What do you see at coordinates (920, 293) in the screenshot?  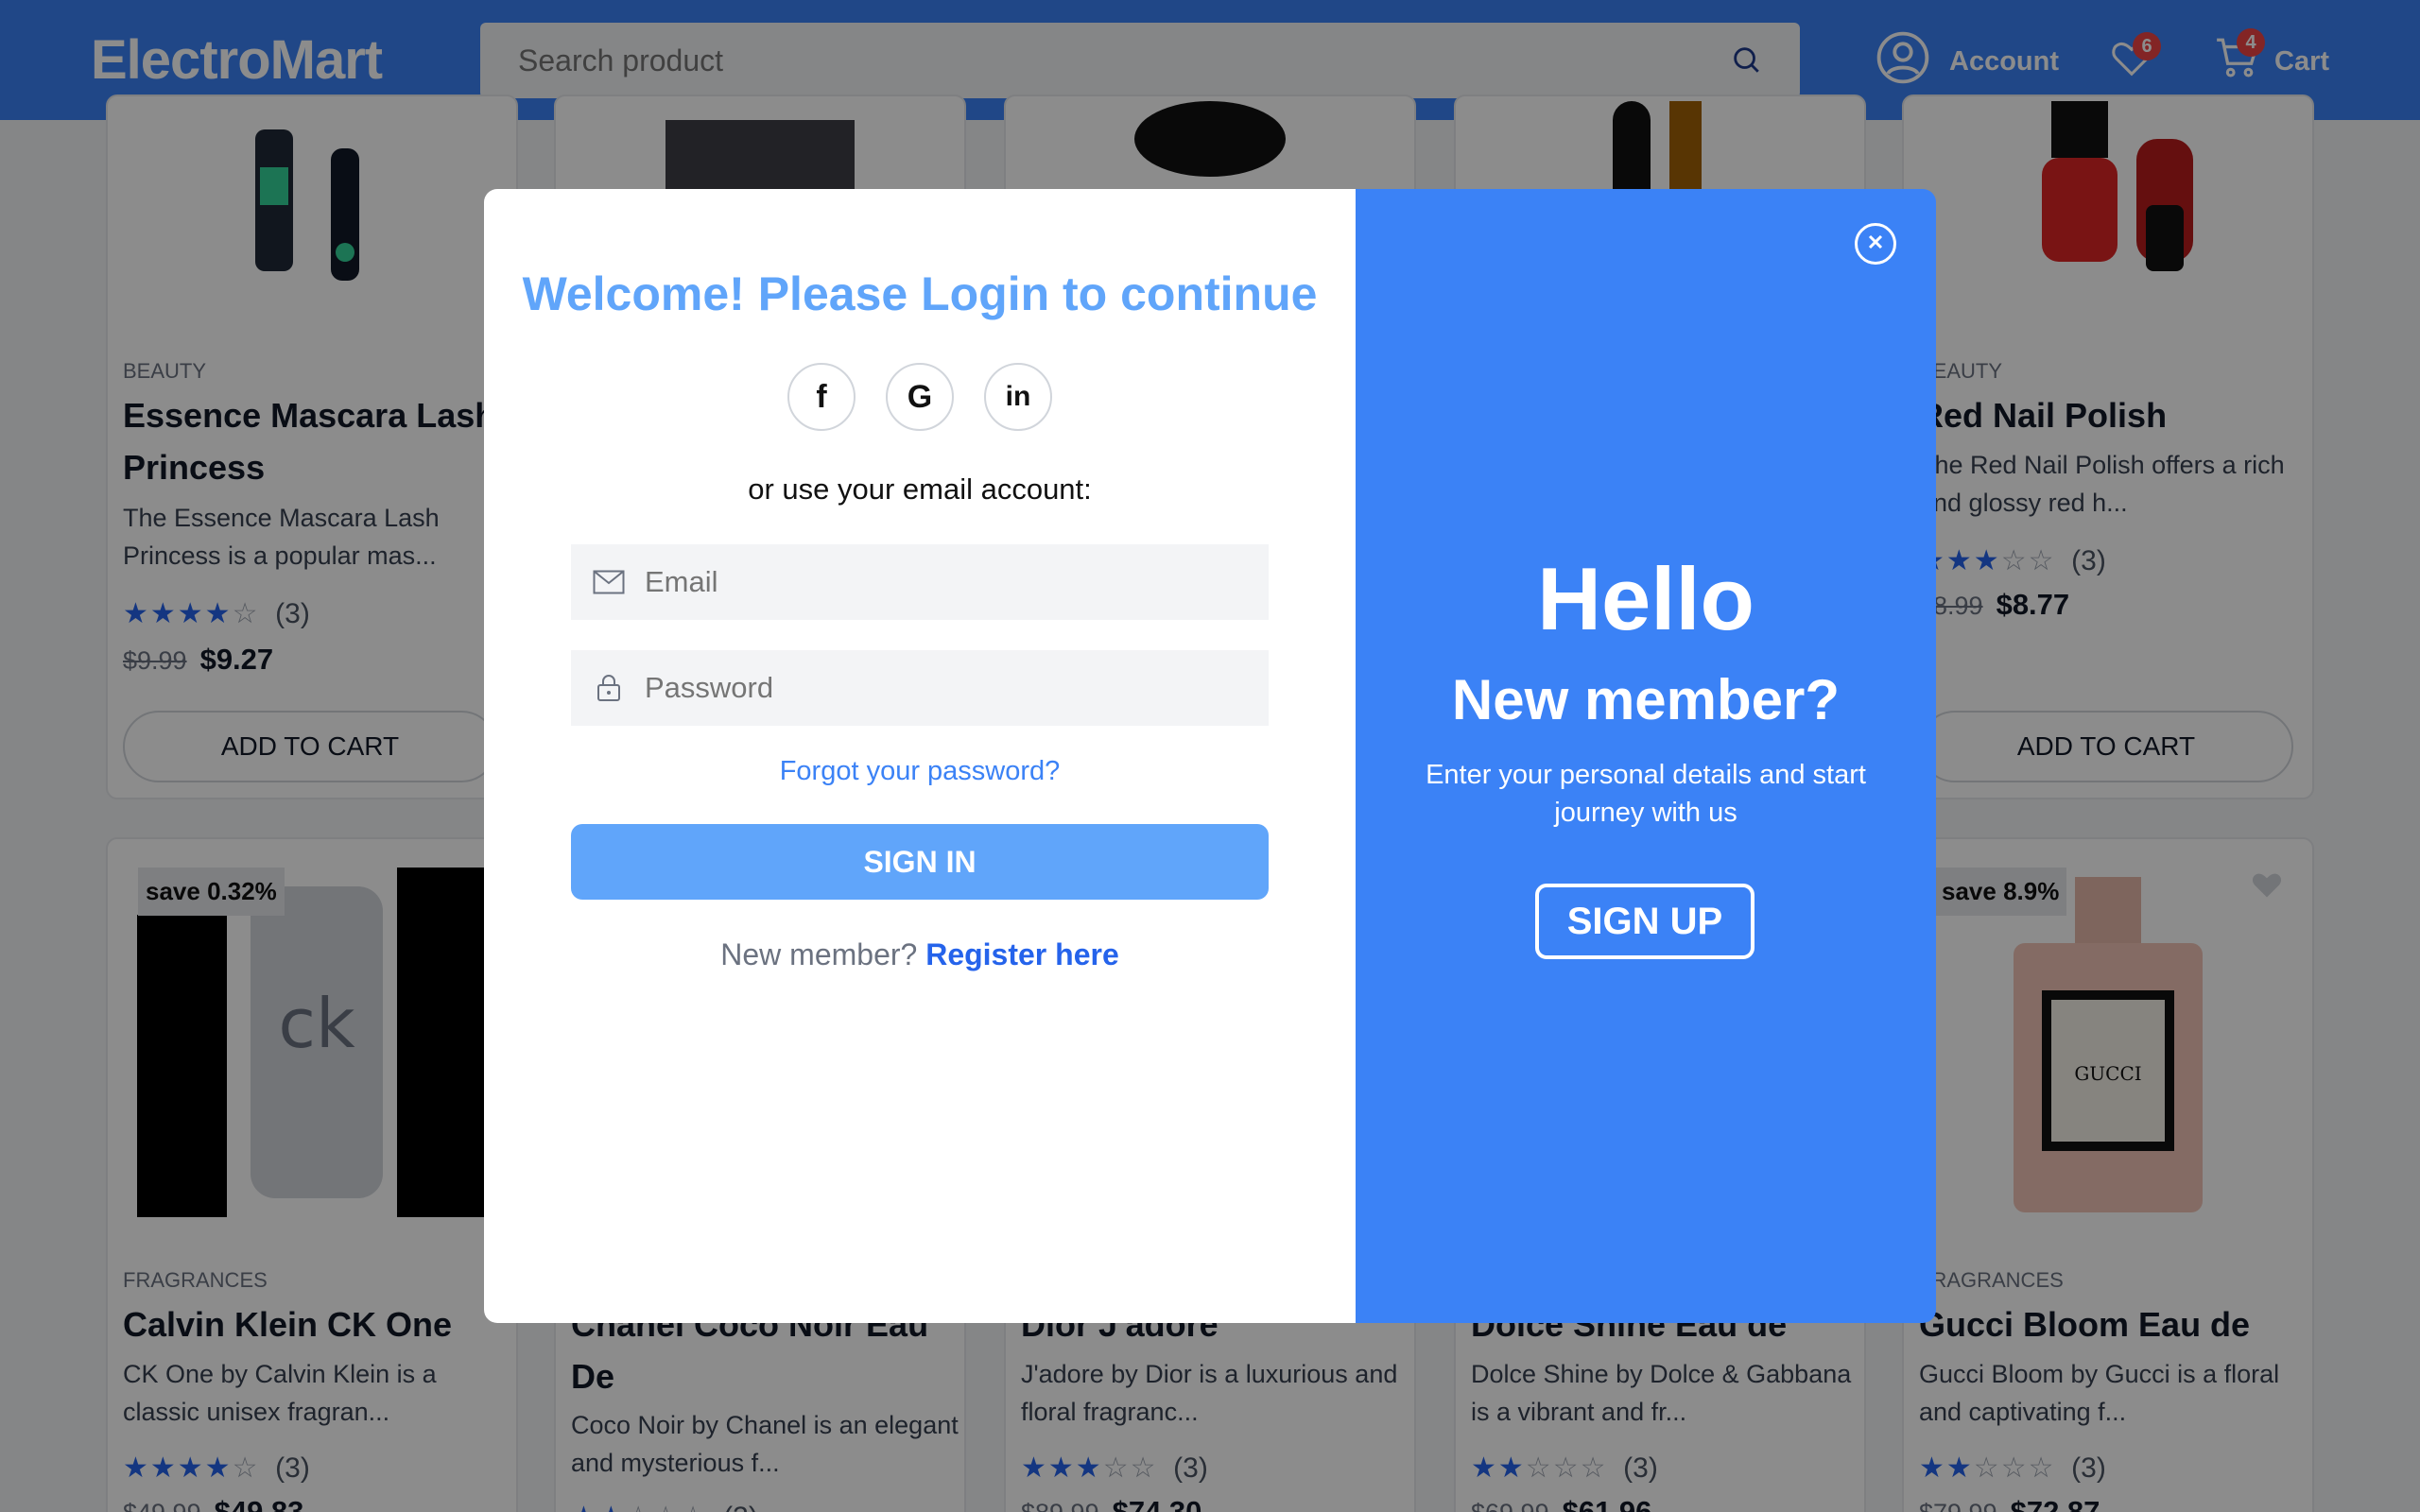 I see `login-title: Welcome! Please Login to continue` at bounding box center [920, 293].